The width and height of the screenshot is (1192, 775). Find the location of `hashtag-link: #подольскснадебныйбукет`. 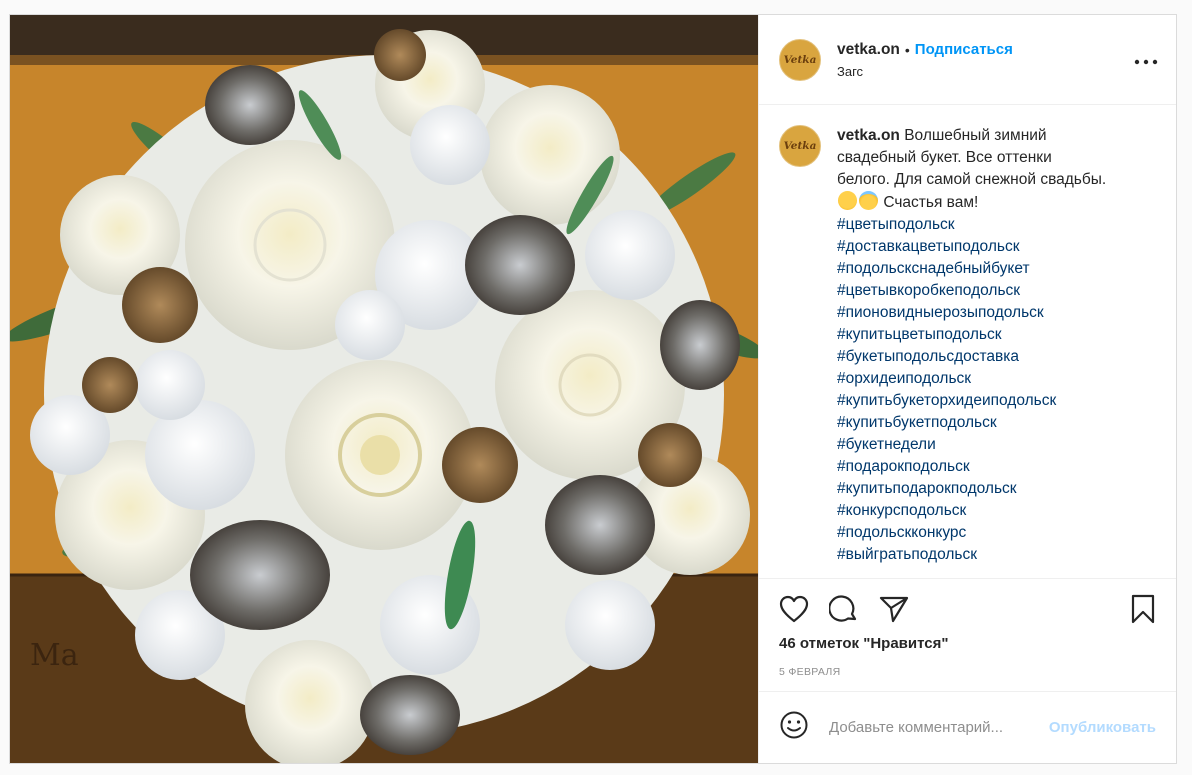

hashtag-link: #подольскснадебныйбукет is located at coordinates (972, 269).